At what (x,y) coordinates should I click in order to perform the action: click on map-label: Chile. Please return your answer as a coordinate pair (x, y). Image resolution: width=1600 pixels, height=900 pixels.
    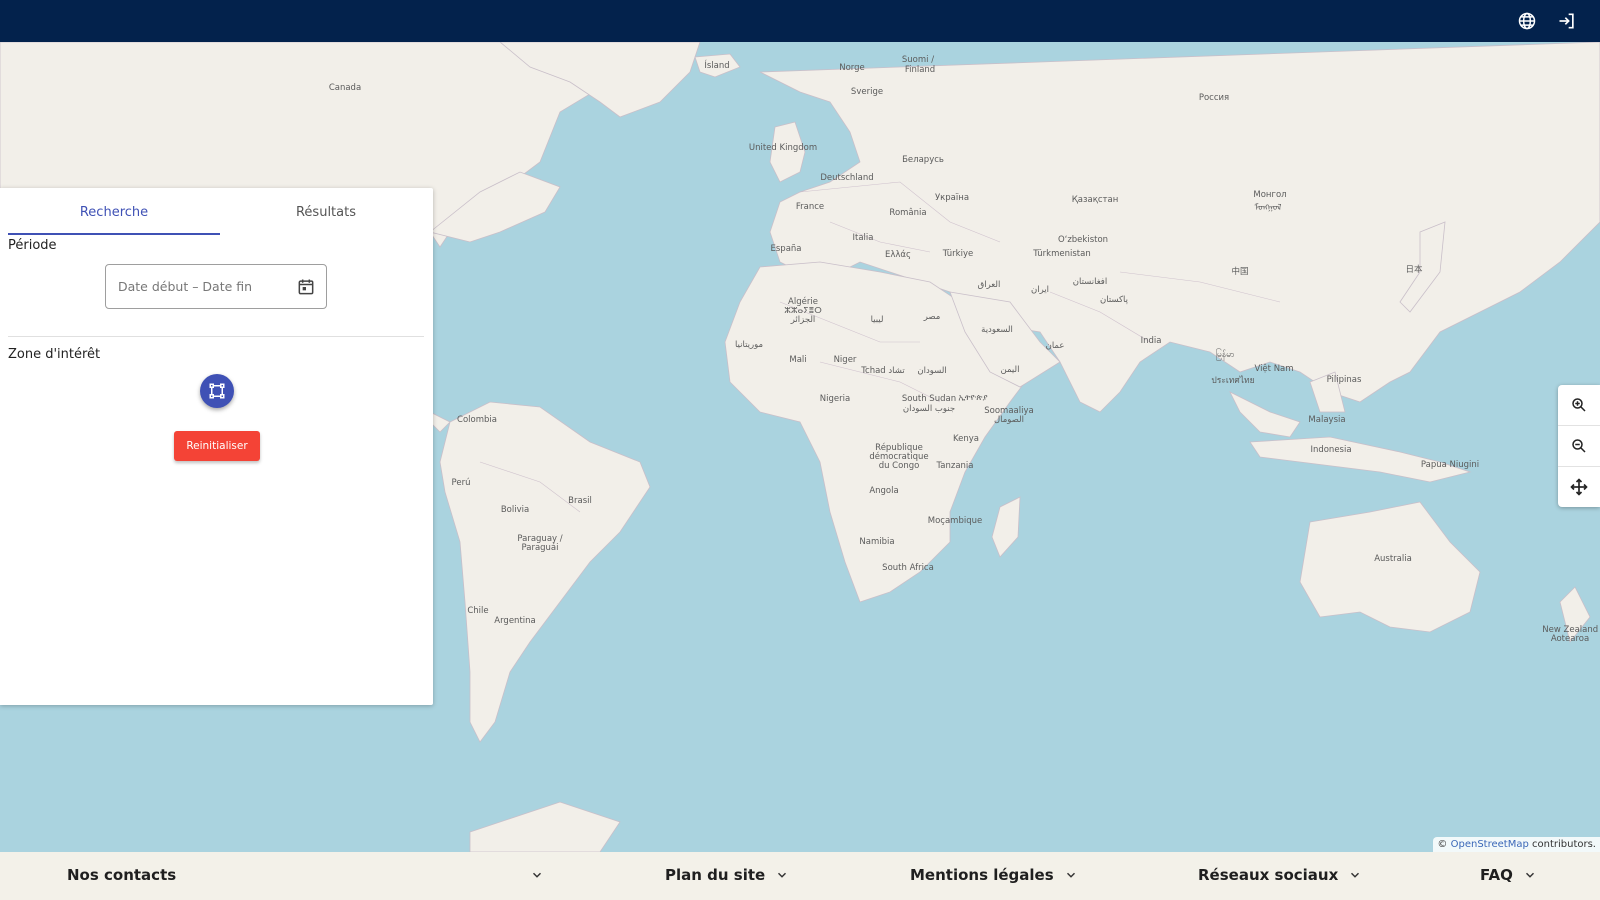
    Looking at the image, I should click on (478, 611).